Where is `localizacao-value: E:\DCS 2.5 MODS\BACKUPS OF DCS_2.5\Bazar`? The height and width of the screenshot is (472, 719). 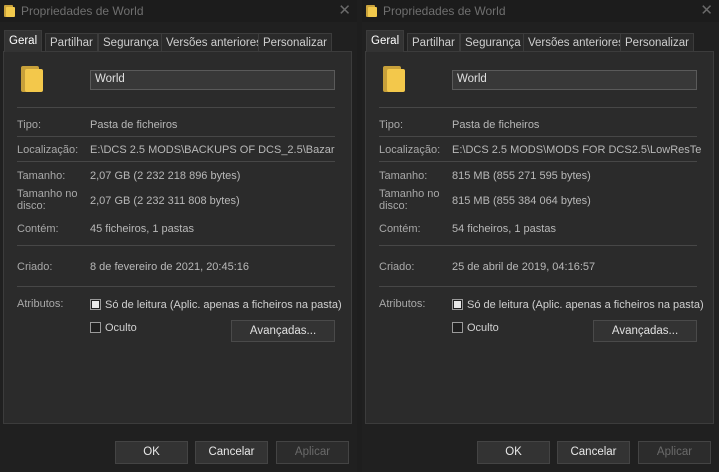
localizacao-value: E:\DCS 2.5 MODS\BACKUPS OF DCS_2.5\Bazar is located at coordinates (212, 150).